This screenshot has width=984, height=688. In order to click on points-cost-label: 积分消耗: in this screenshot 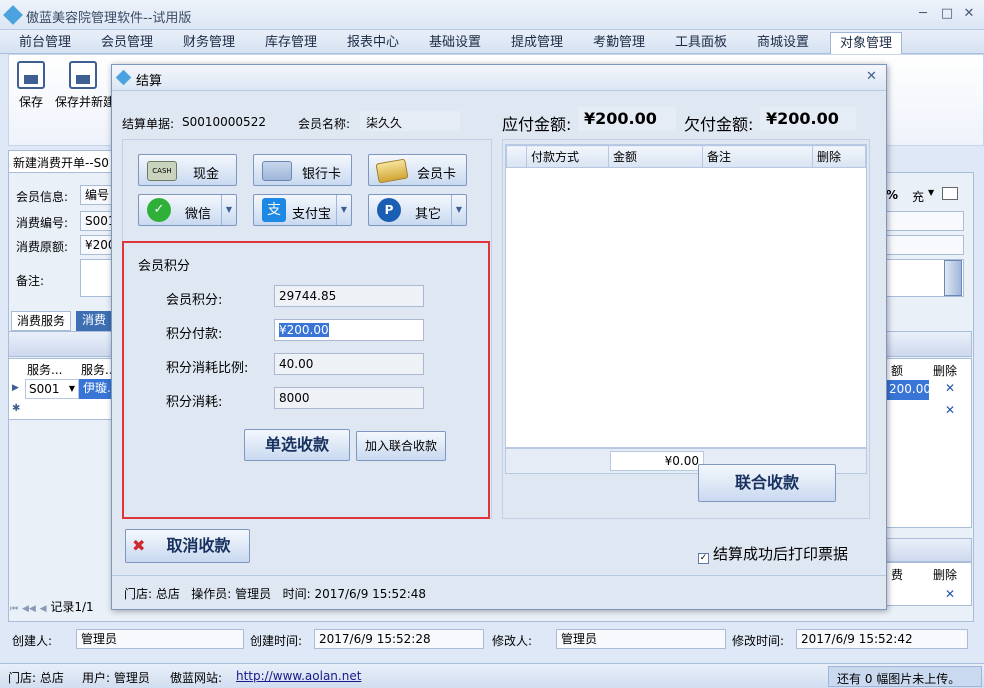, I will do `click(194, 402)`.